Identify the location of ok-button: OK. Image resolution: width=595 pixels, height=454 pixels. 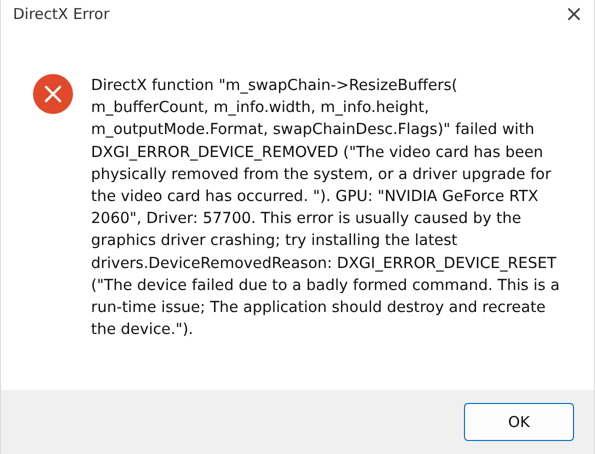
(519, 422).